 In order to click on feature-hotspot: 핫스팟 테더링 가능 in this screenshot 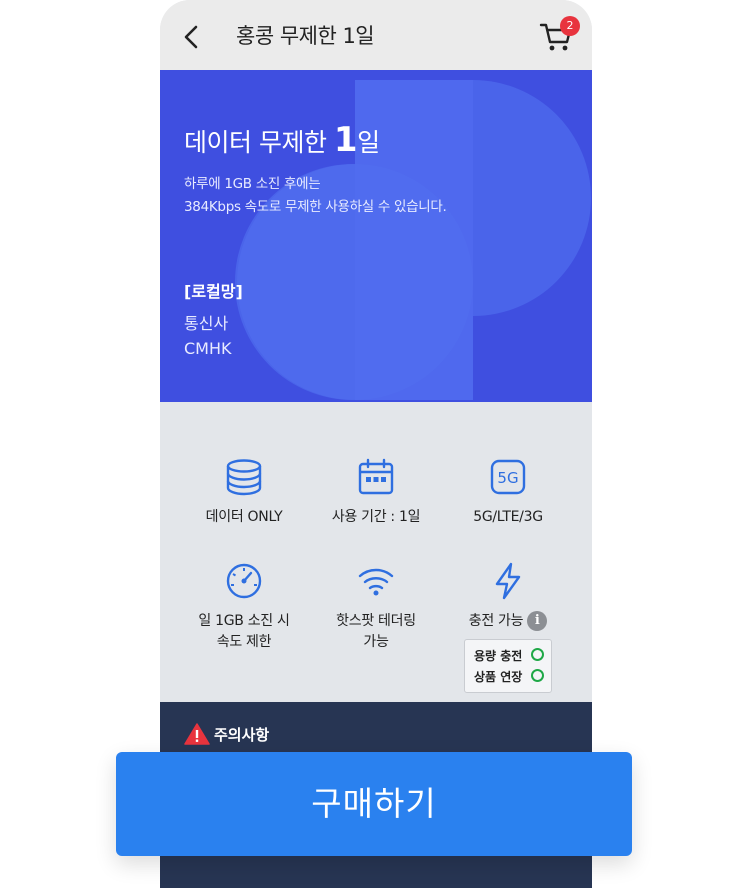, I will do `click(376, 607)`.